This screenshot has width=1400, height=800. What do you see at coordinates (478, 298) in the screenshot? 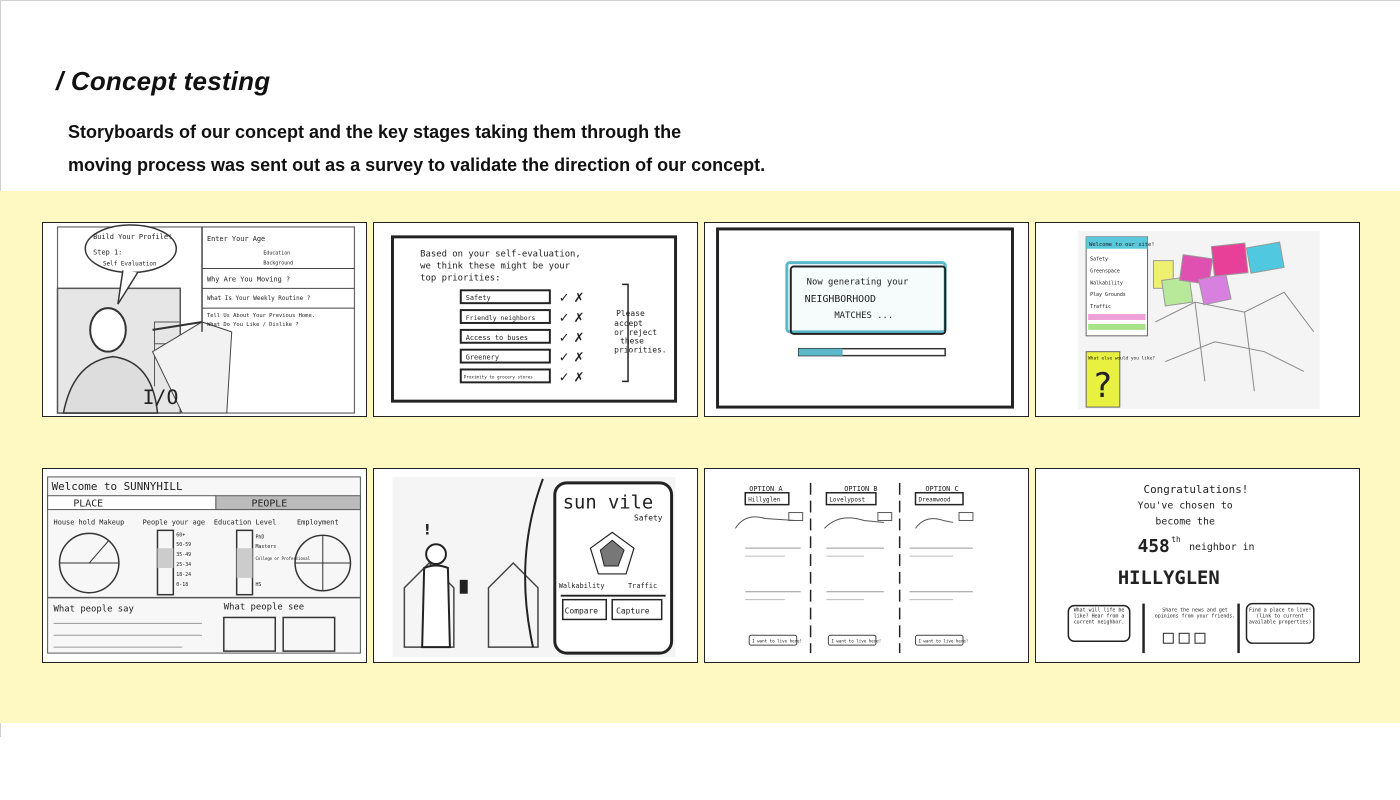
I see `priority-item: Safety` at bounding box center [478, 298].